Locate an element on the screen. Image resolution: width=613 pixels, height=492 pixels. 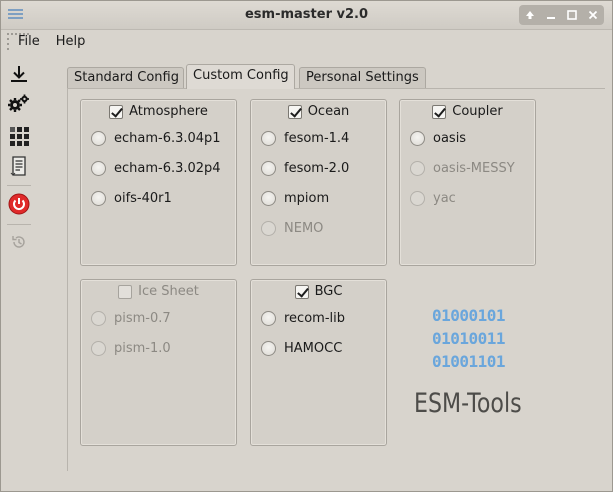
option-oasis: oasis is located at coordinates (438, 138).